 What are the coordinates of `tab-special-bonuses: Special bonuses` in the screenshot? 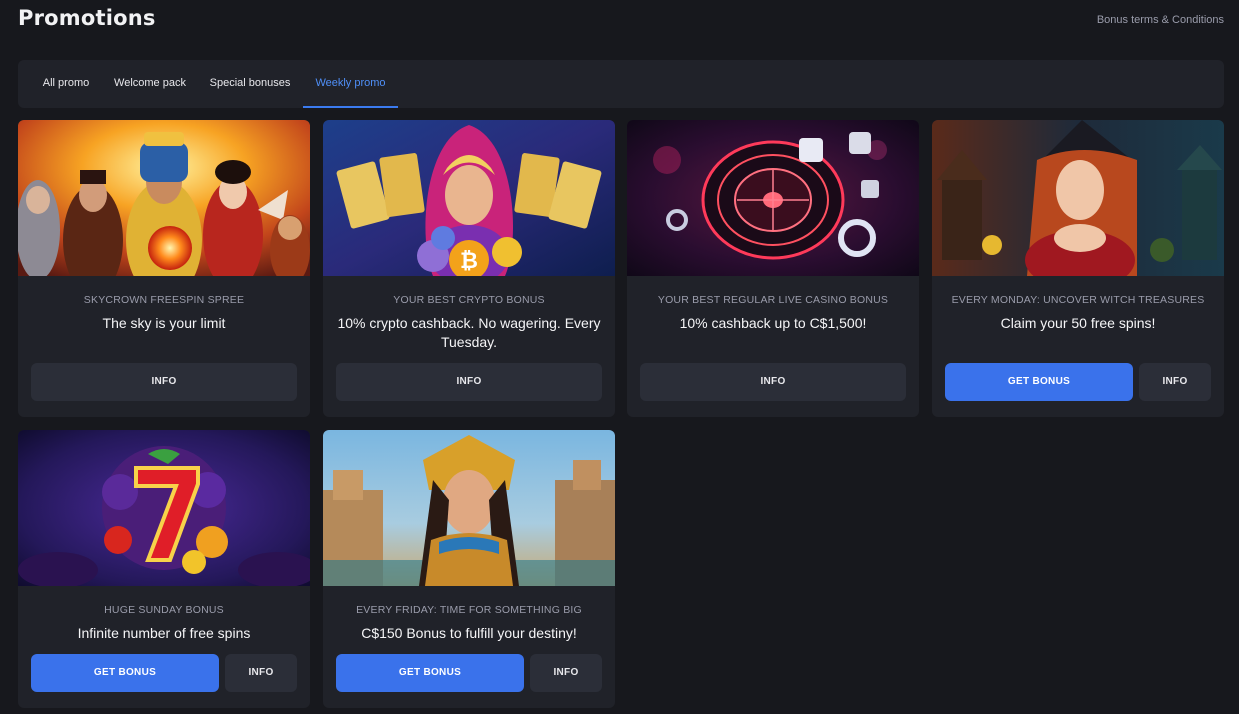 It's located at (250, 84).